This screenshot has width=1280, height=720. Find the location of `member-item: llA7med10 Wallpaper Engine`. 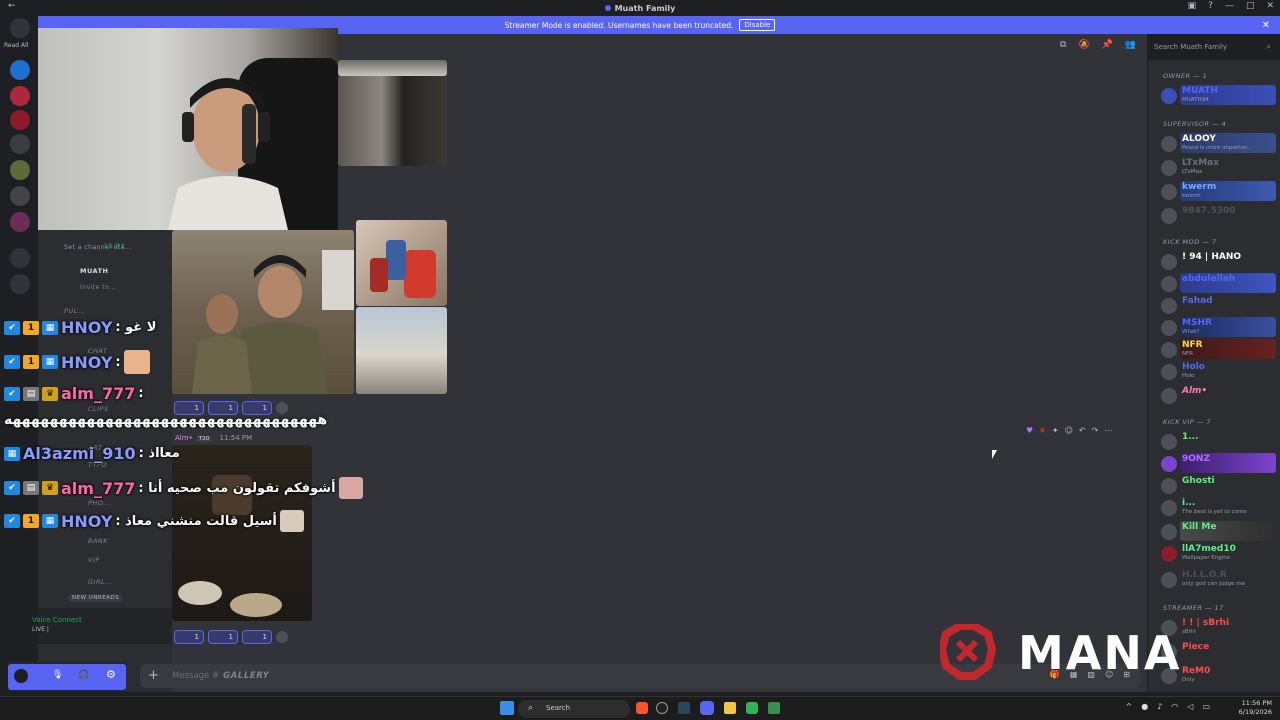

member-item: llA7med10 Wallpaper Engine is located at coordinates (1216, 553).